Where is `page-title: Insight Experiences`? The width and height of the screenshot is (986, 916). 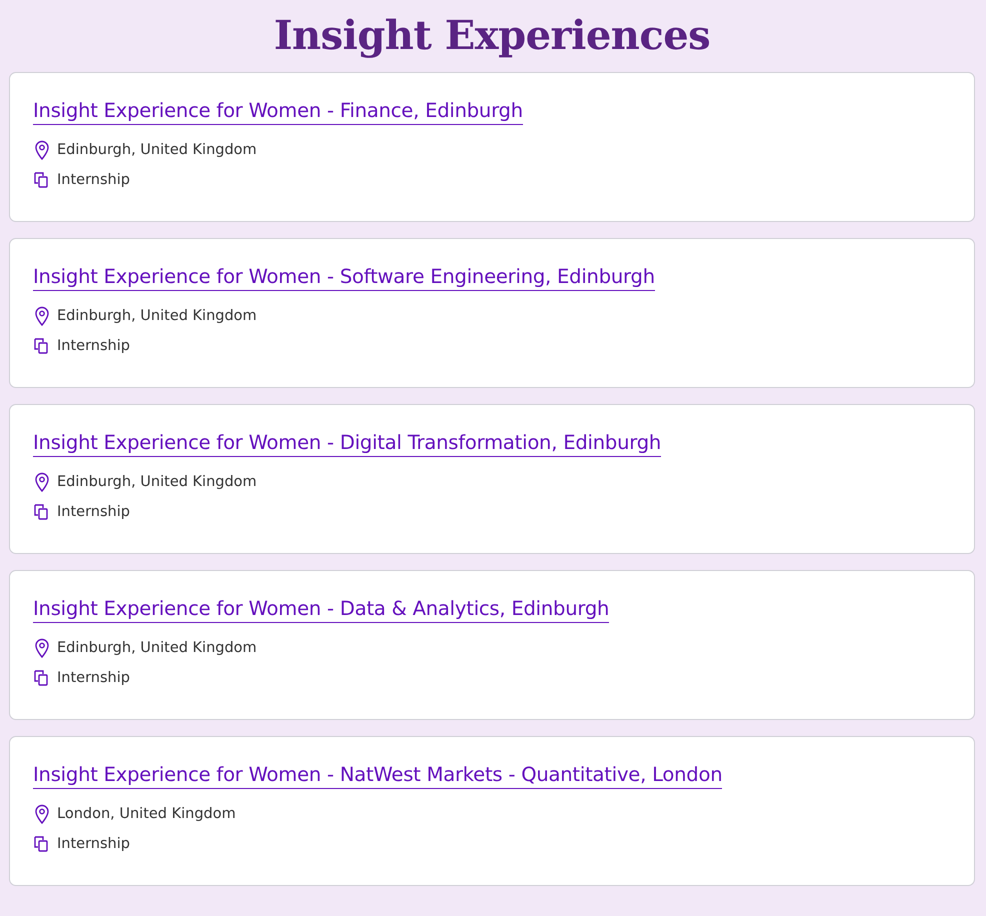 page-title: Insight Experiences is located at coordinates (492, 36).